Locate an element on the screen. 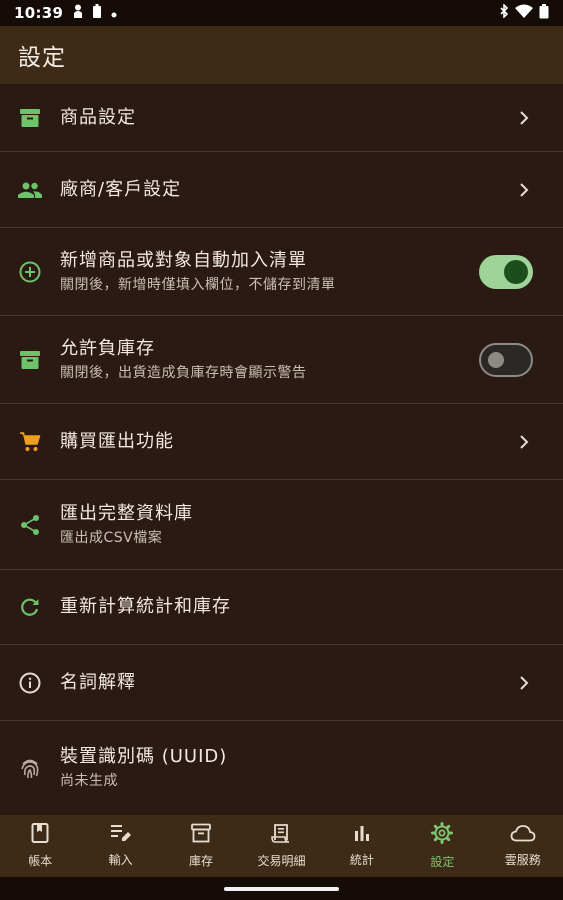 This screenshot has height=900, width=563. bottom-navigation: 帳本 輸入 庫存 交易明細 統計 設定 雲服務 is located at coordinates (281, 846).